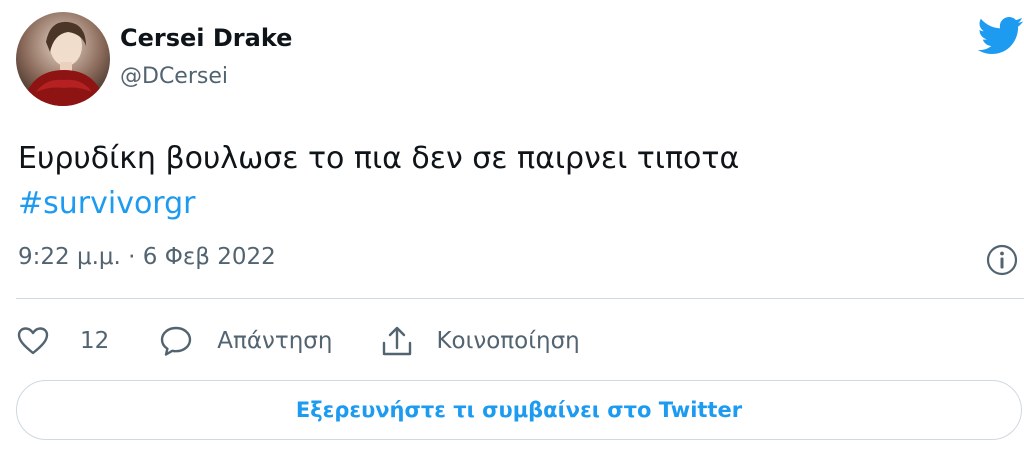 This screenshot has height=453, width=1024. Describe the element at coordinates (397, 341) in the screenshot. I see `share-icon` at that location.